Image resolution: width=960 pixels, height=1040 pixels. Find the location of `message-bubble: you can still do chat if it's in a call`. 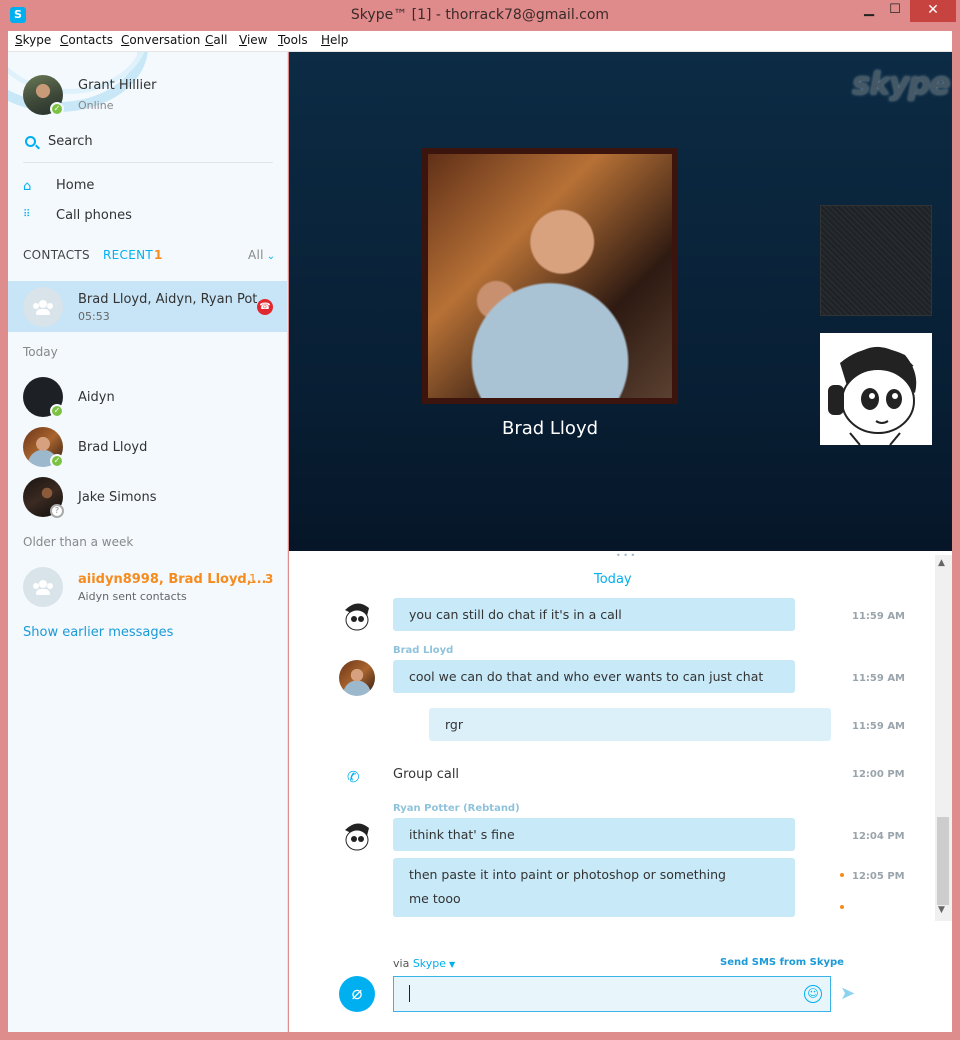

message-bubble: you can still do chat if it's in a call is located at coordinates (594, 614).